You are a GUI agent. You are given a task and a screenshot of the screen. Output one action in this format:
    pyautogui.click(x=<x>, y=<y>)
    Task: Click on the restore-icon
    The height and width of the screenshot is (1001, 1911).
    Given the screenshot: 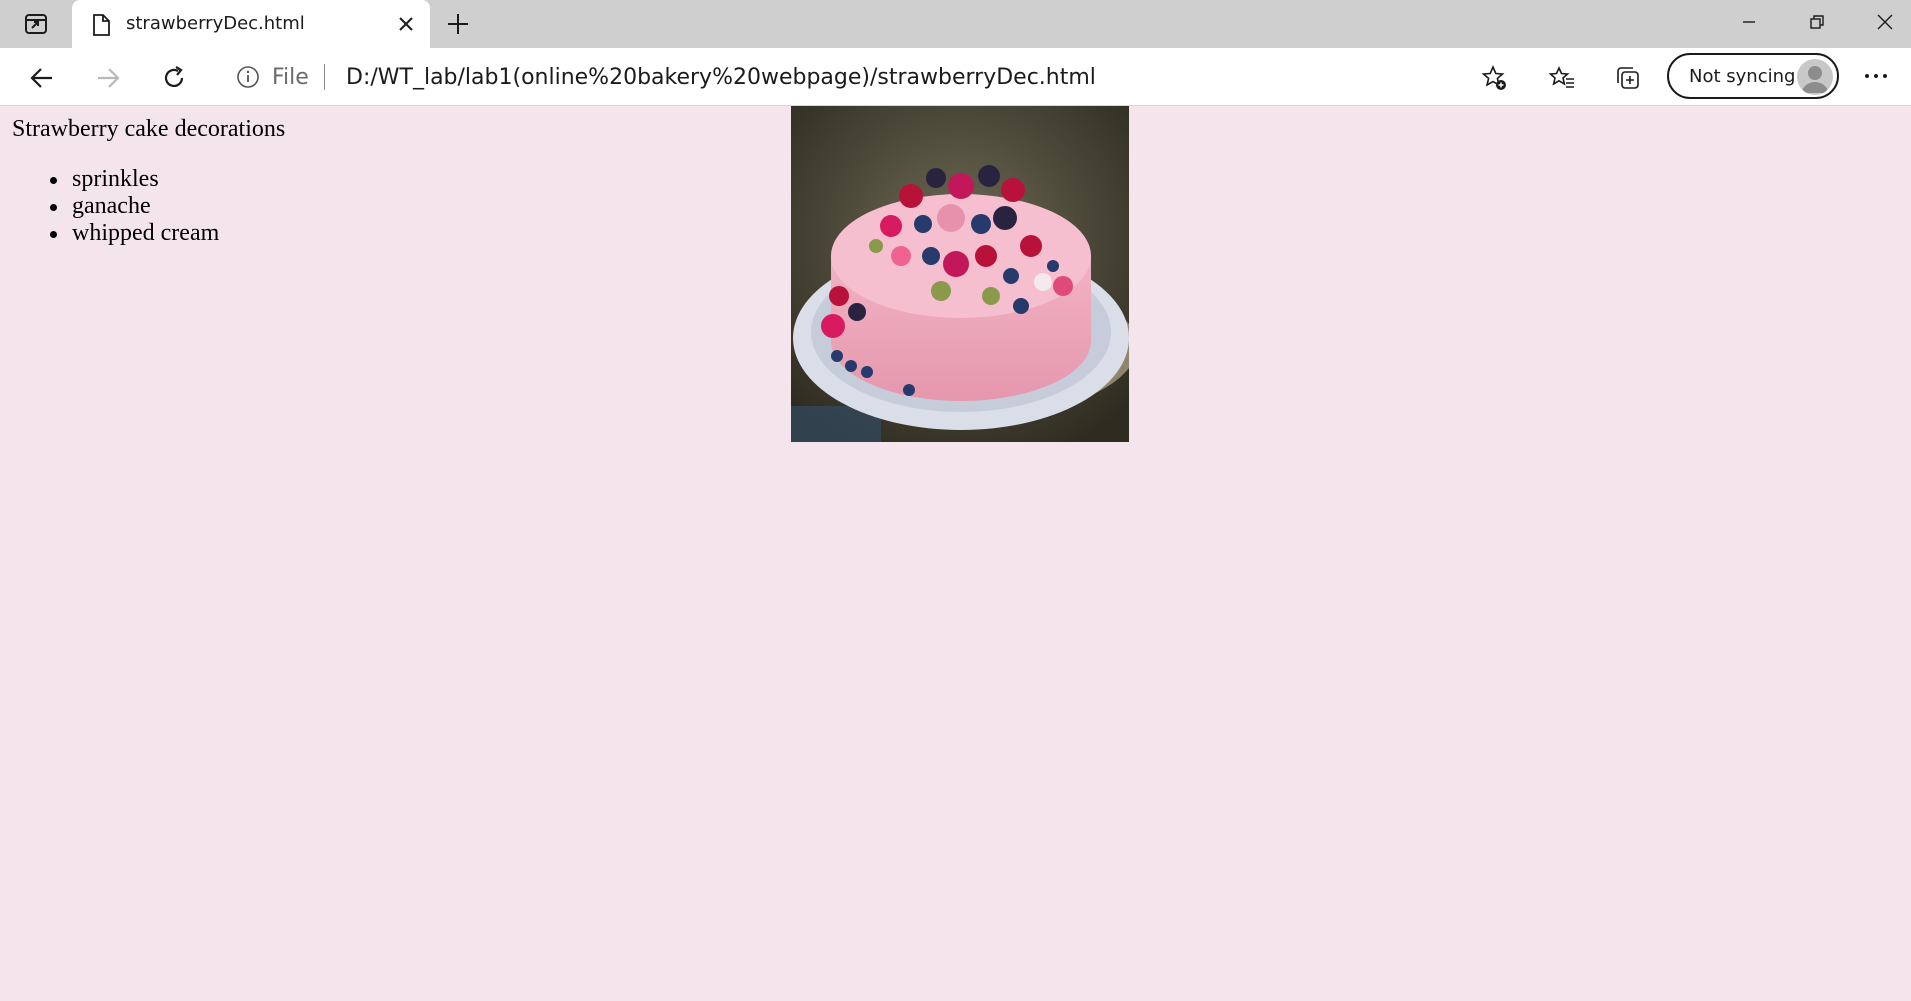 What is the action you would take?
    pyautogui.click(x=1817, y=22)
    